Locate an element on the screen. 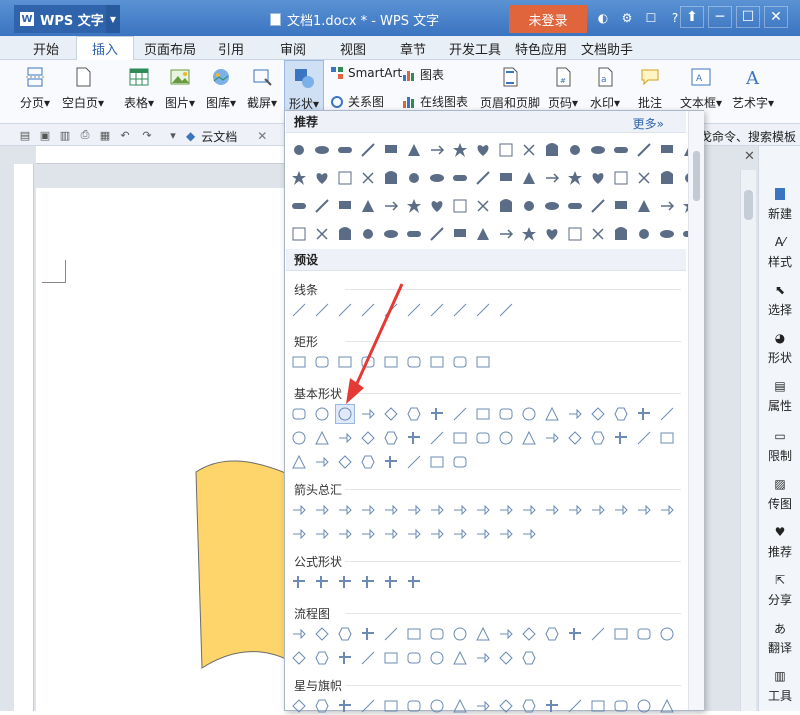 This screenshot has width=800, height=715. open-icon: ▤ is located at coordinates (25, 135).